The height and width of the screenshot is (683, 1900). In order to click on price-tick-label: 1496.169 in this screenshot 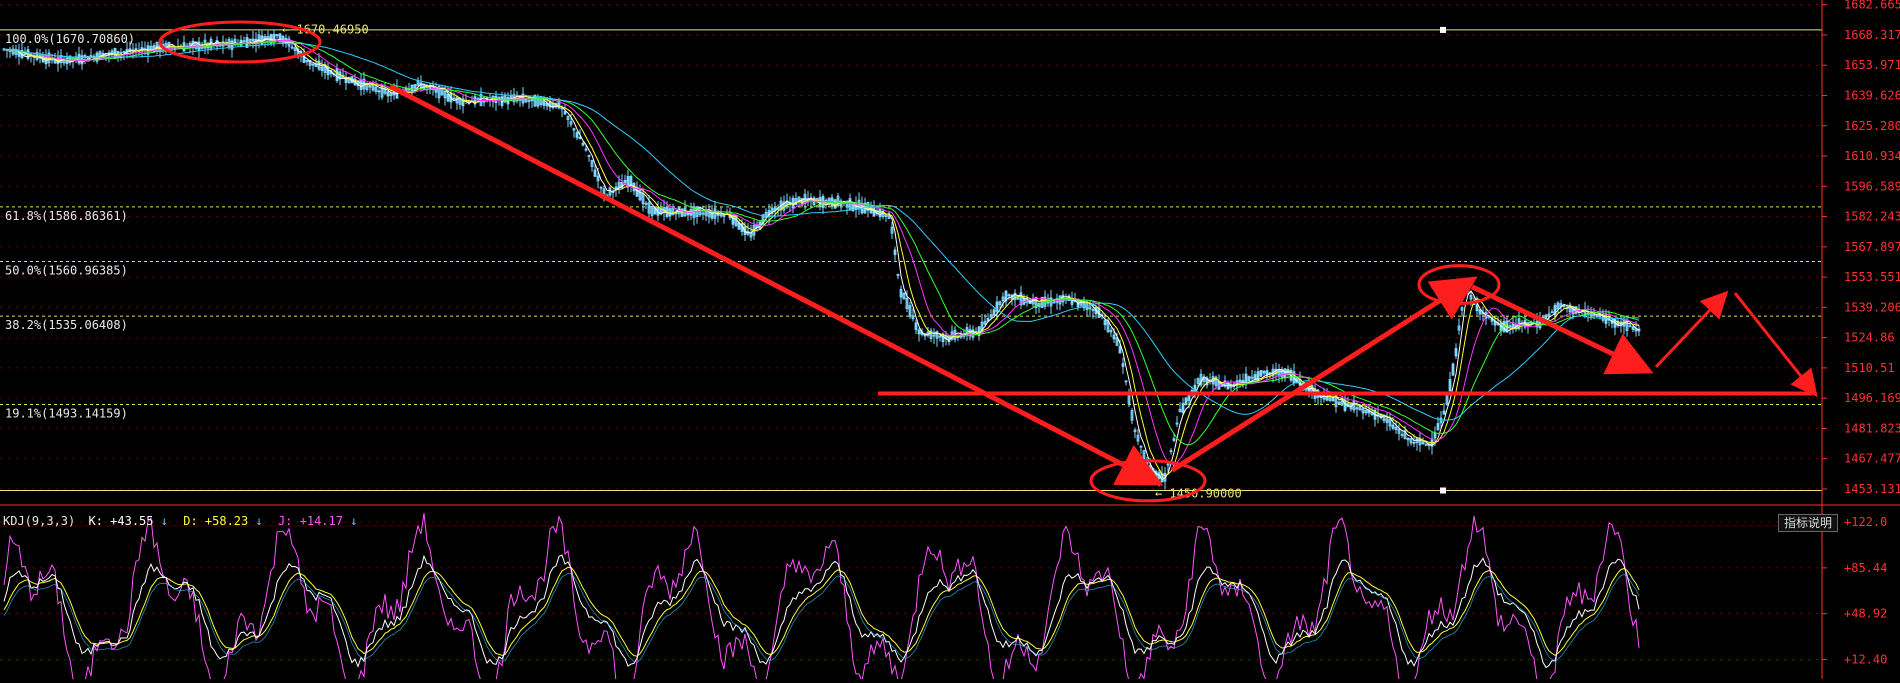, I will do `click(1872, 398)`.